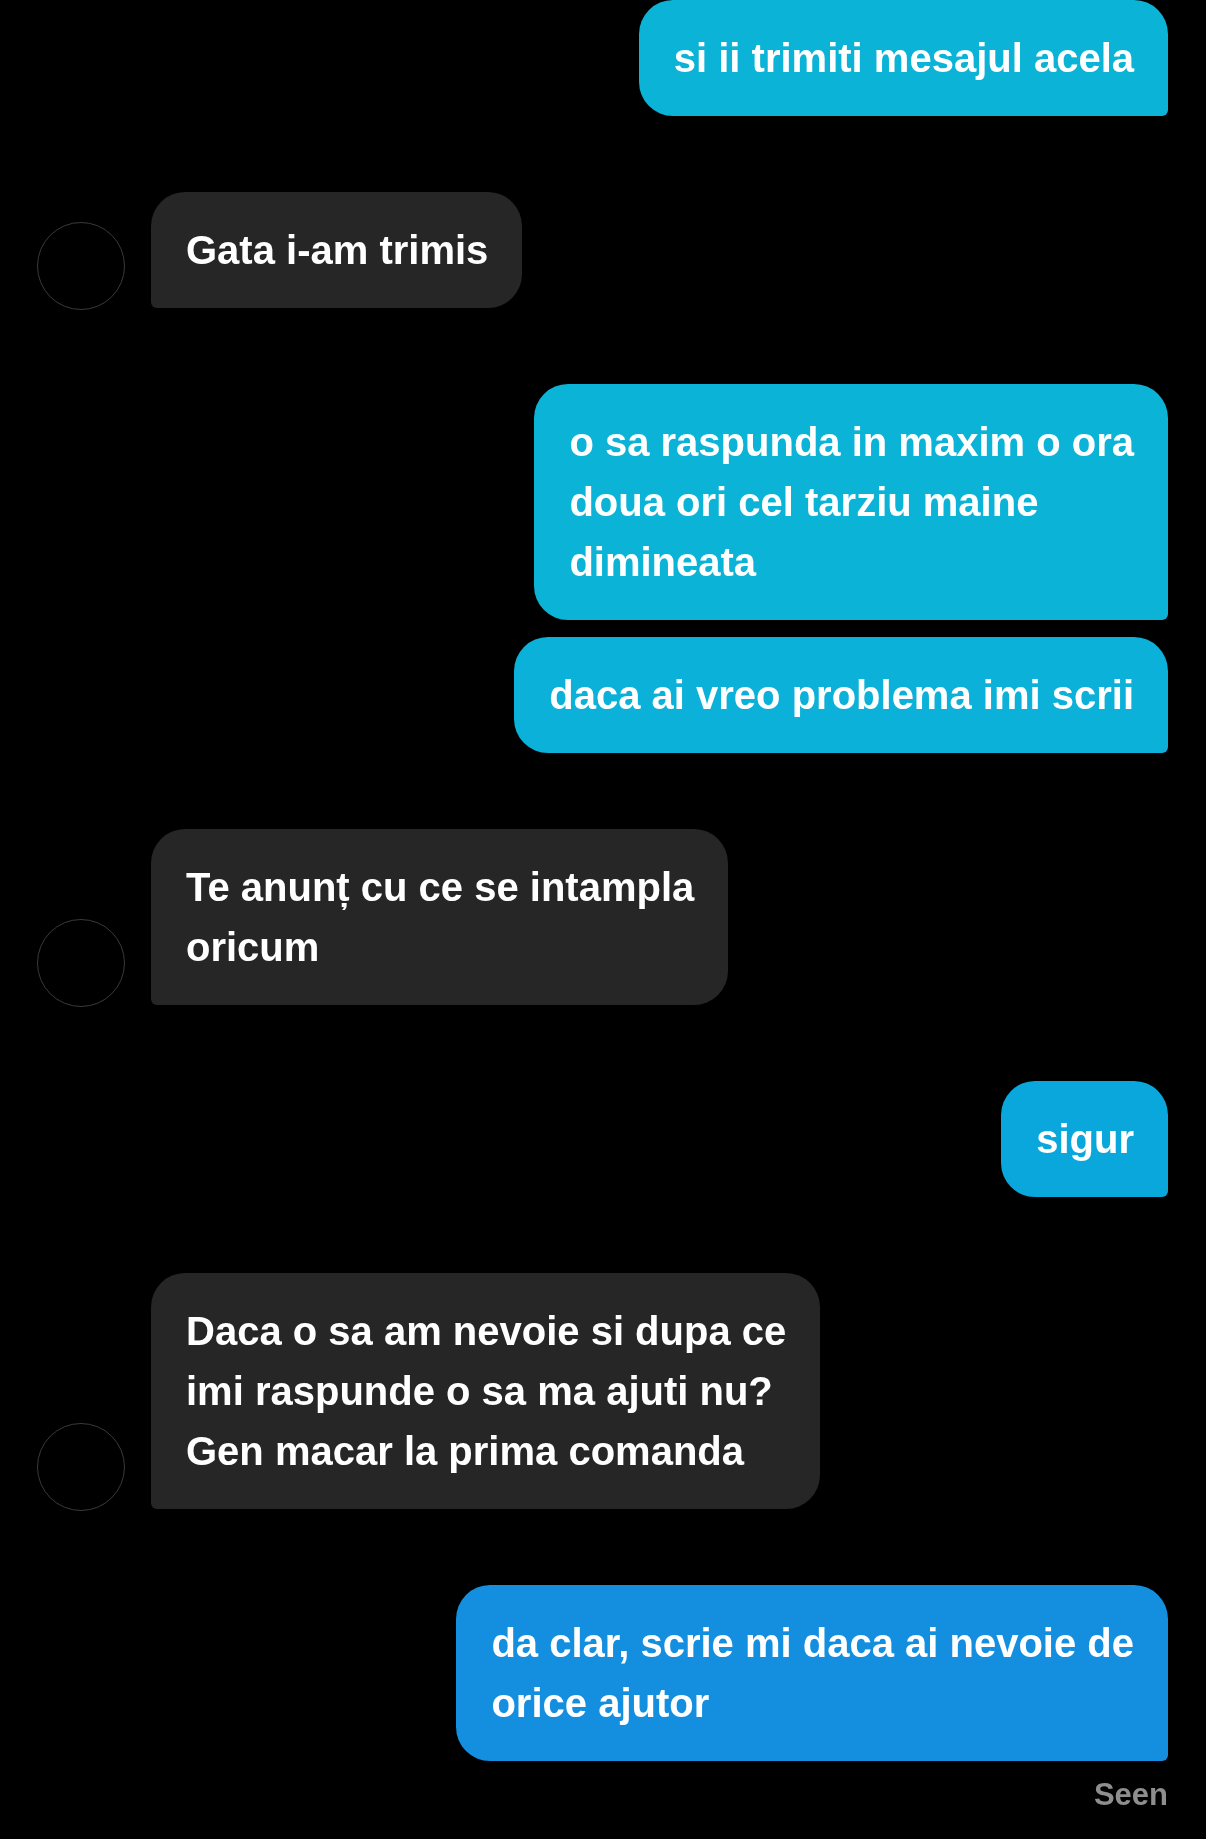 This screenshot has height=1839, width=1206. I want to click on sent-message: daca ai vreo problema imi scrii, so click(841, 695).